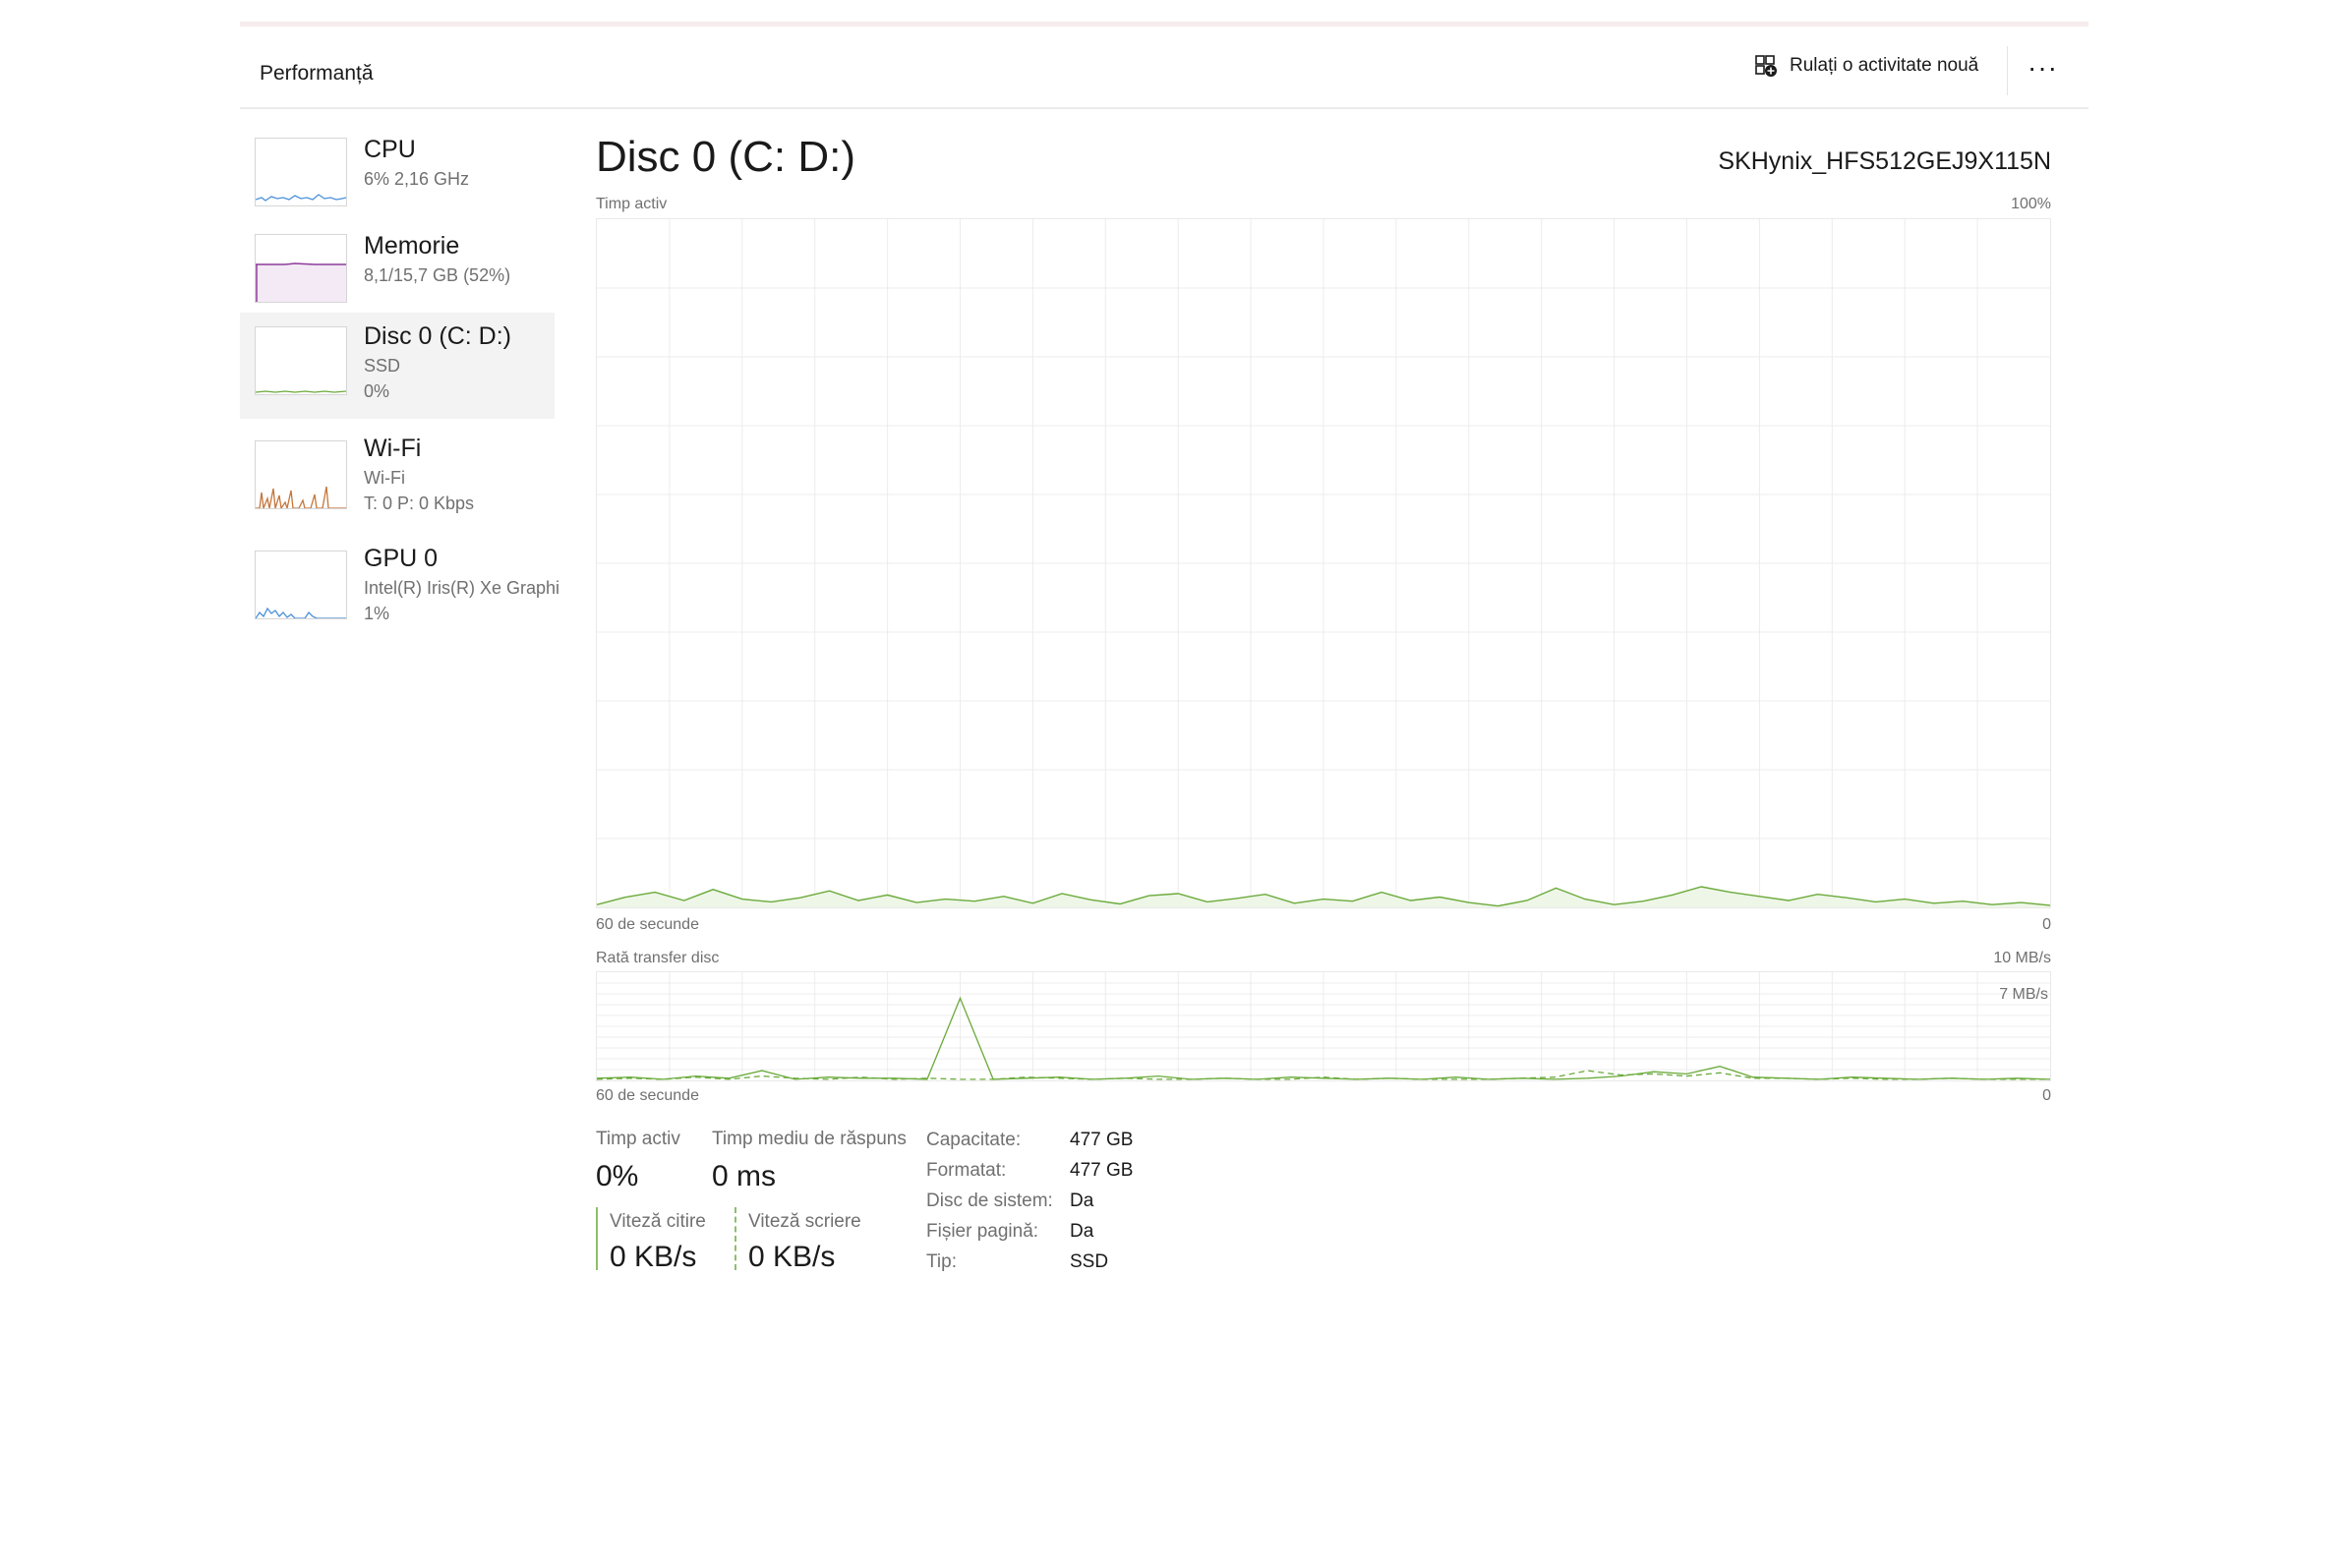 The image size is (2351, 1568). What do you see at coordinates (438, 336) in the screenshot?
I see `sidebar-item-label: Disc 0 (C: D:)` at bounding box center [438, 336].